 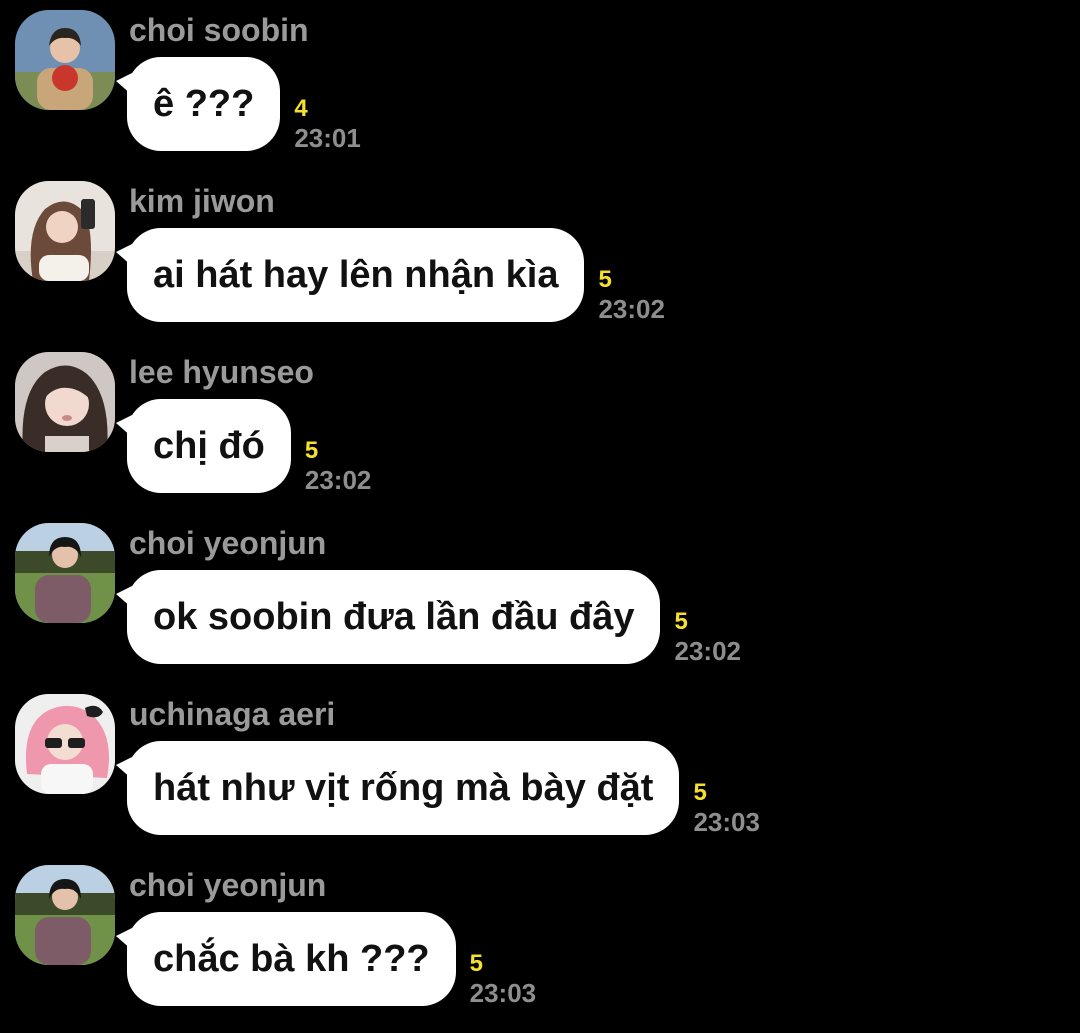 I want to click on bubble-row: ai hát hay lên nhận kìa 5 23:02, so click(x=390, y=276).